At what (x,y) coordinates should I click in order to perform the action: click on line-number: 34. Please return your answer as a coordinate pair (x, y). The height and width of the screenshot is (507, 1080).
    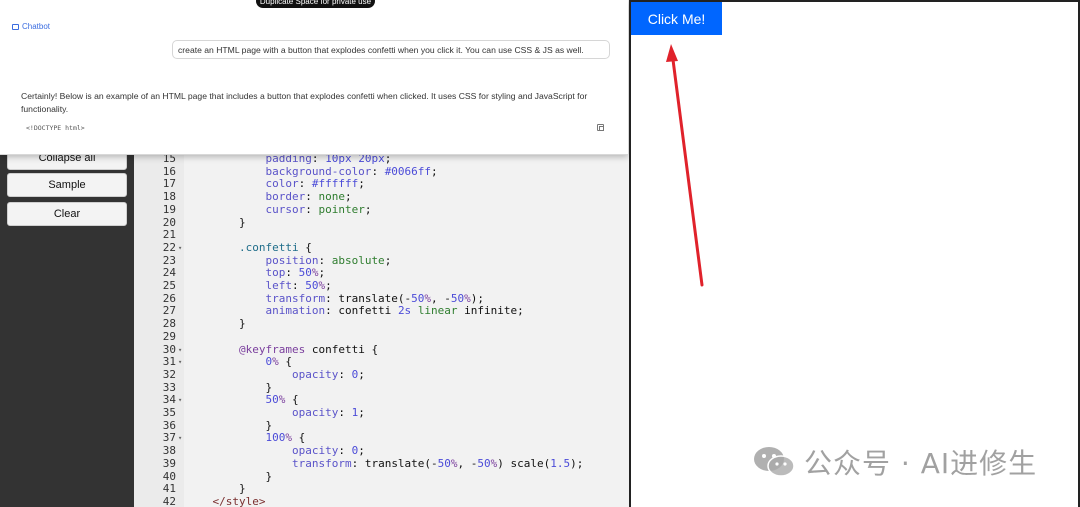
    Looking at the image, I should click on (169, 400).